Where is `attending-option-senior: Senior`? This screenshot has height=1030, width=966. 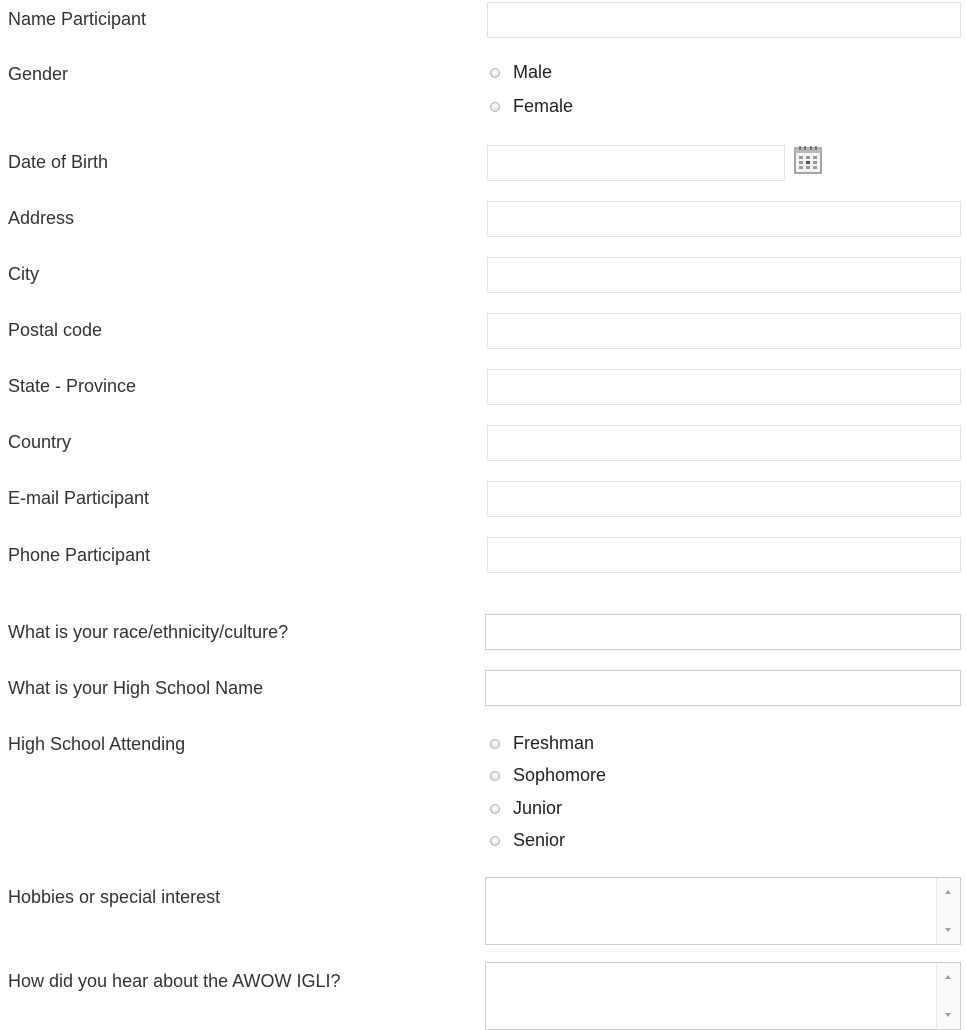
attending-option-senior: Senior is located at coordinates (527, 840).